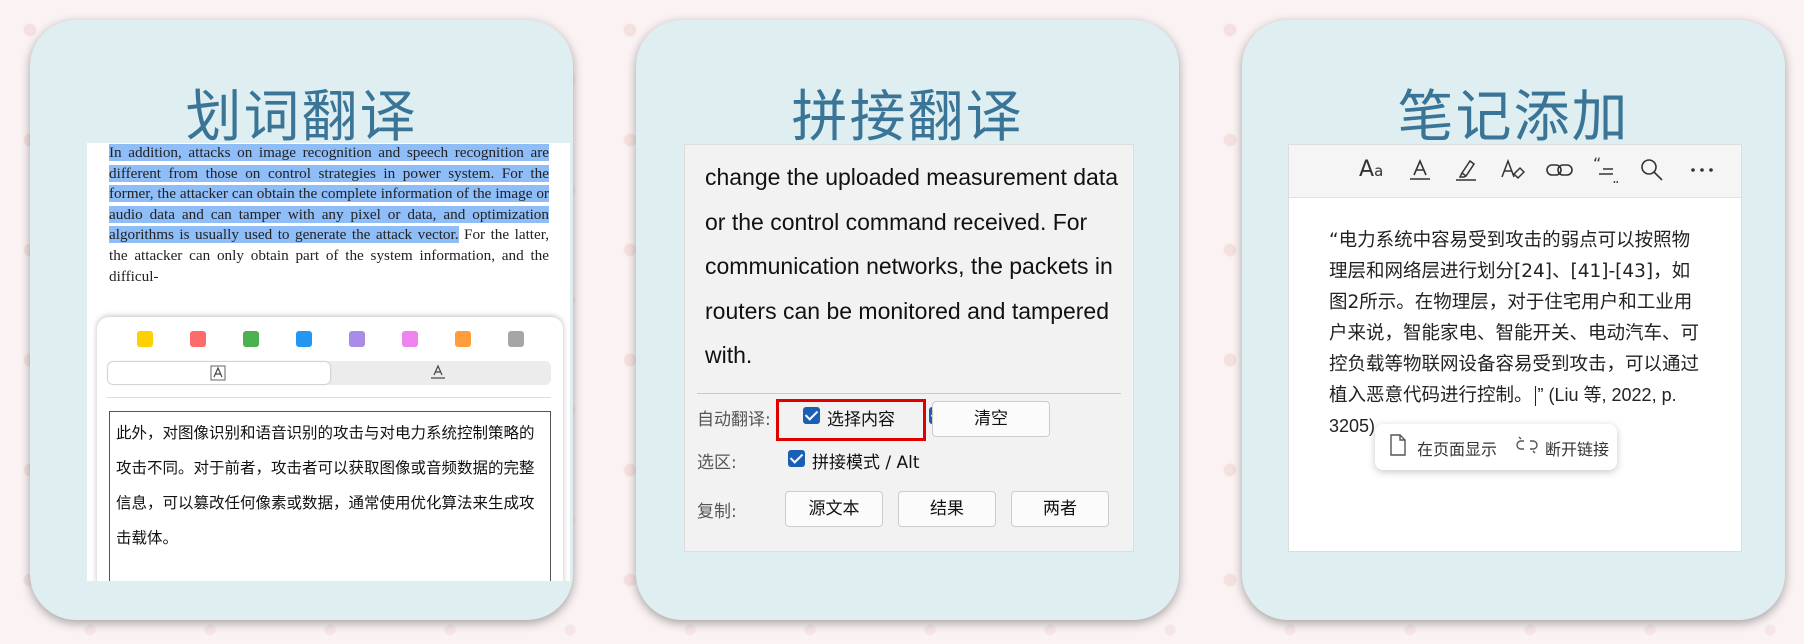 The width and height of the screenshot is (1804, 644). I want to click on concat-mode-checkbox, so click(796, 458).